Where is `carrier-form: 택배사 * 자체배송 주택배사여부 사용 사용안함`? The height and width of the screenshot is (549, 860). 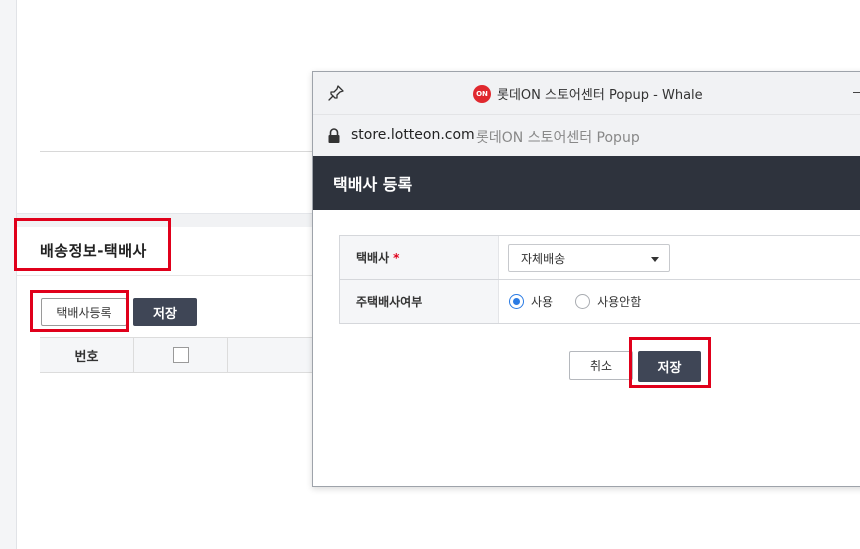 carrier-form: 택배사 * 자체배송 주택배사여부 사용 사용안함 is located at coordinates (599, 279).